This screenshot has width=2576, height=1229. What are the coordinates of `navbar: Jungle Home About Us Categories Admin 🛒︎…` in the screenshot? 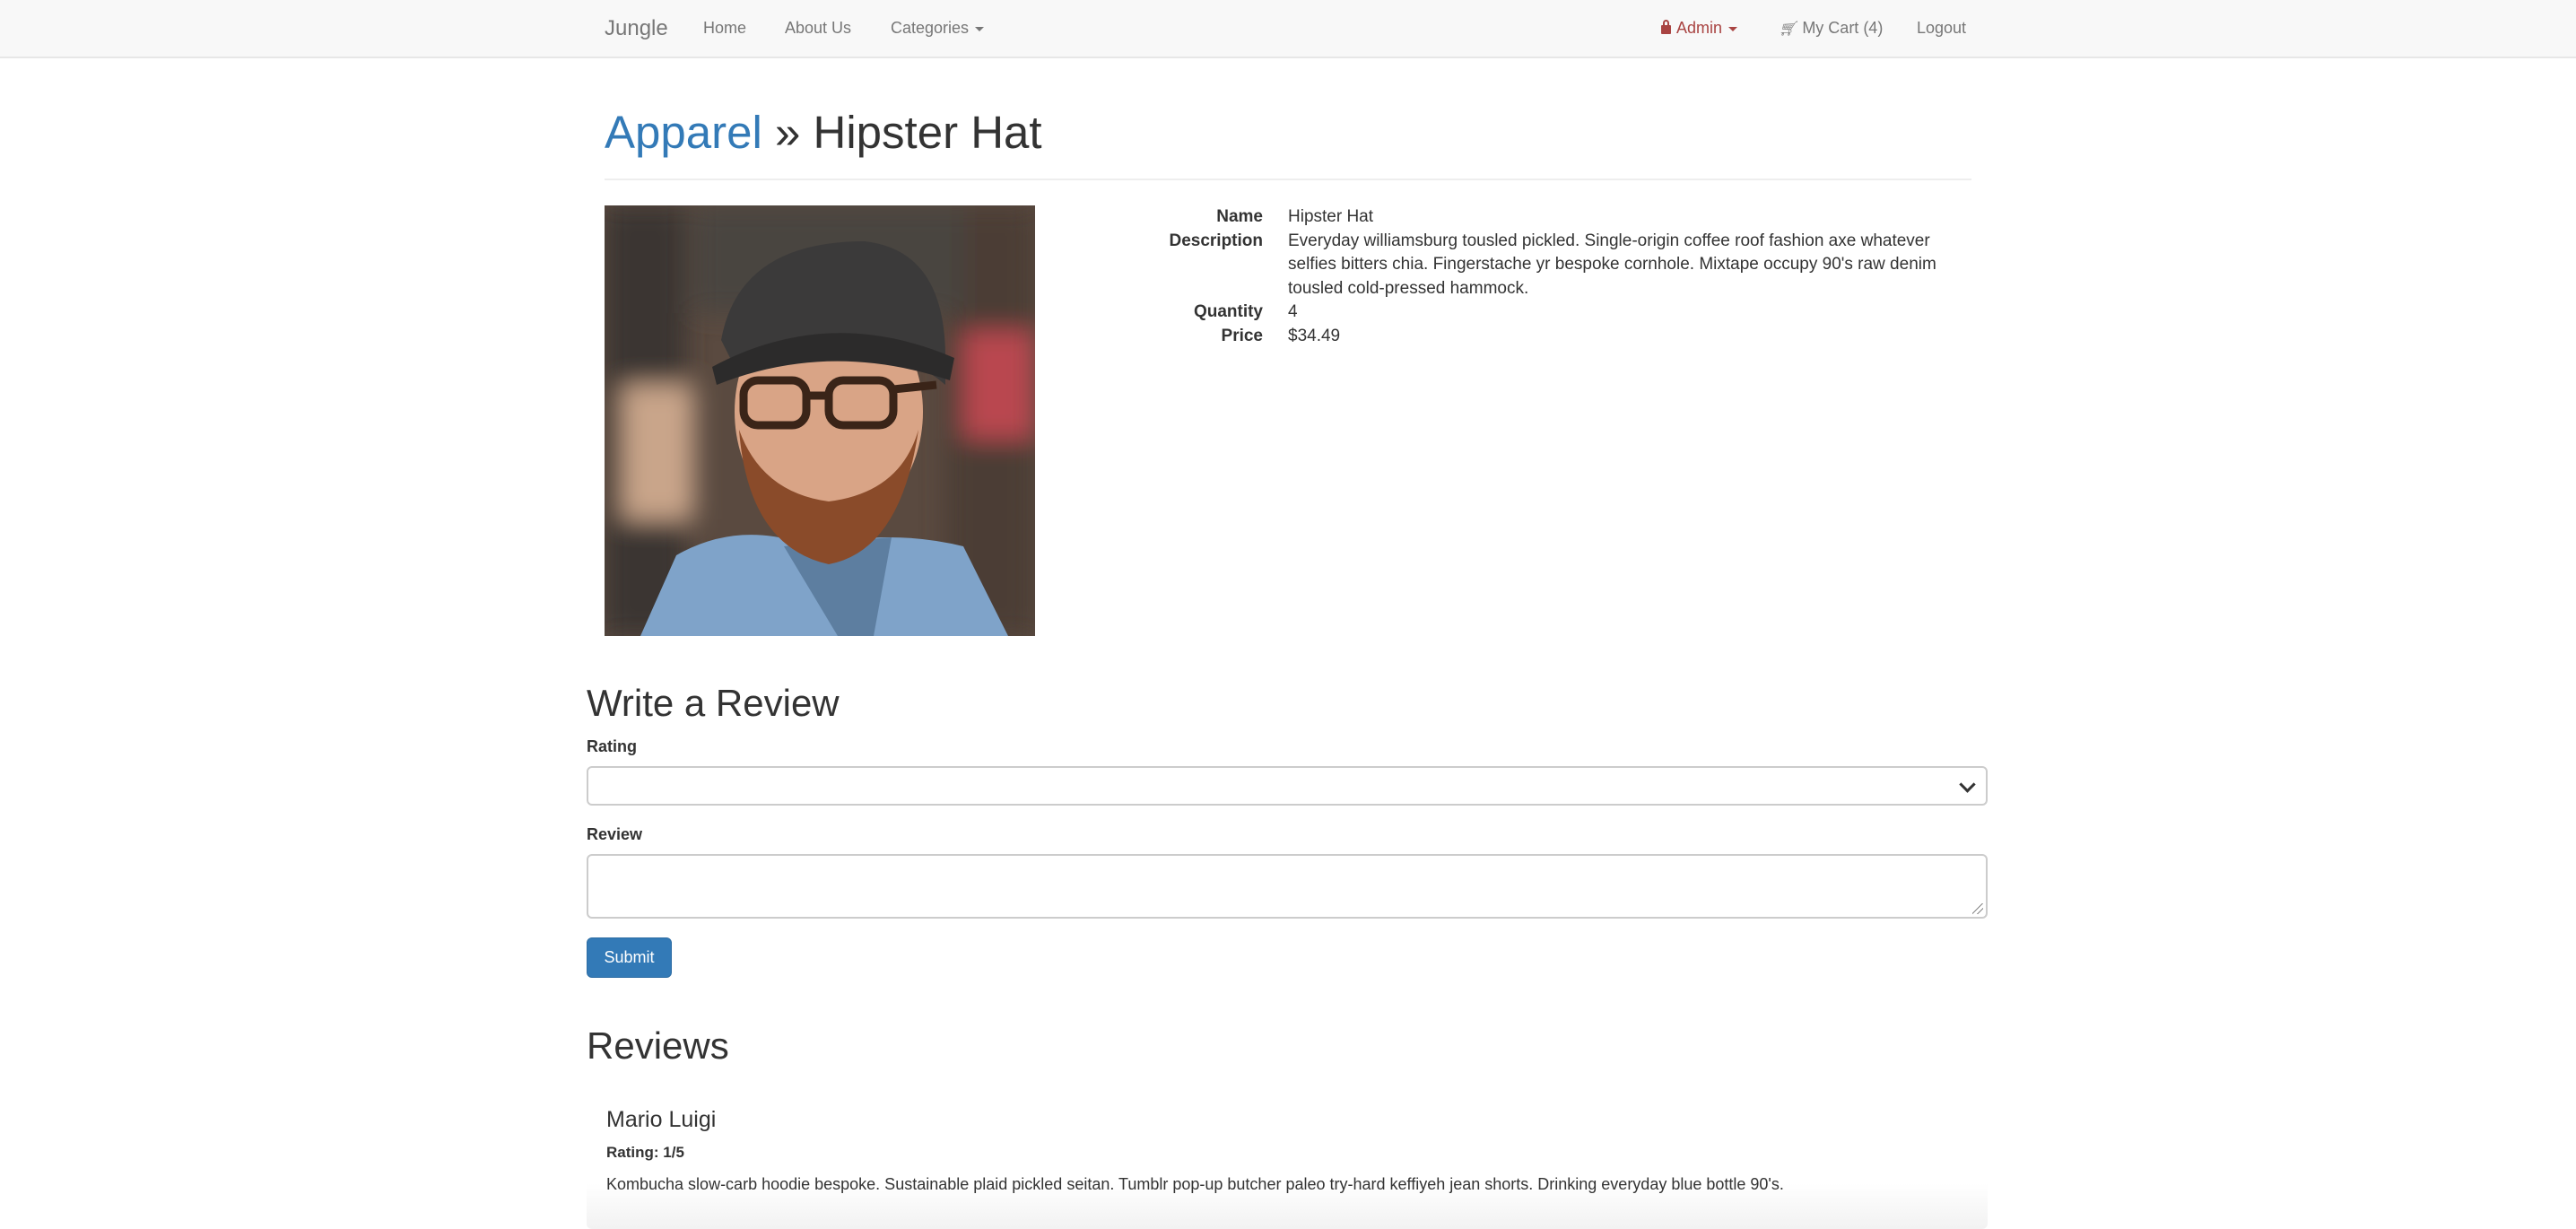 It's located at (1288, 29).